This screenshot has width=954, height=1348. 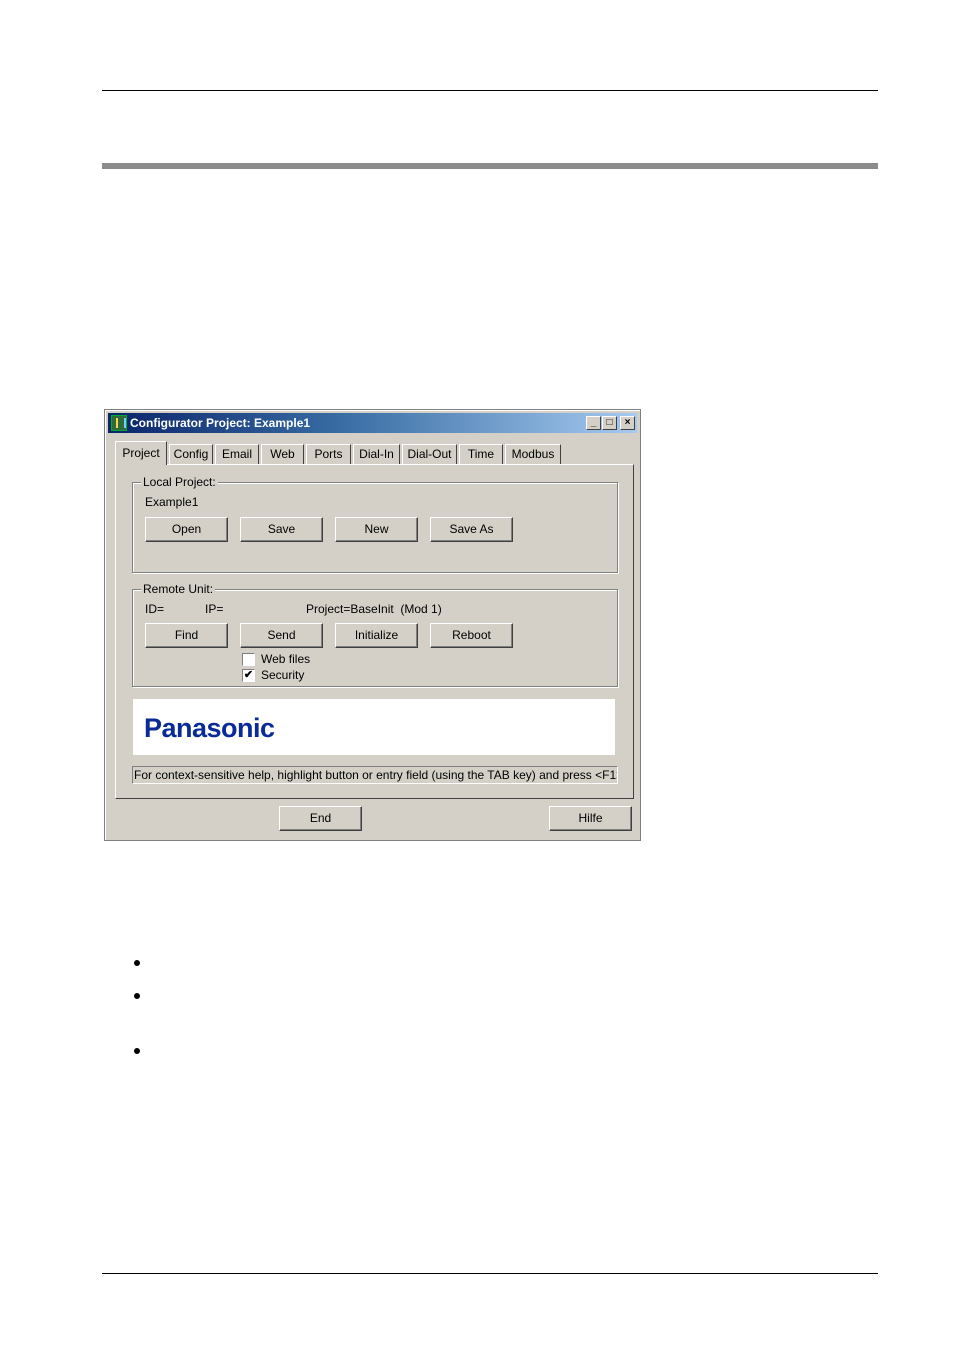 I want to click on tab-config: Config, so click(x=191, y=454).